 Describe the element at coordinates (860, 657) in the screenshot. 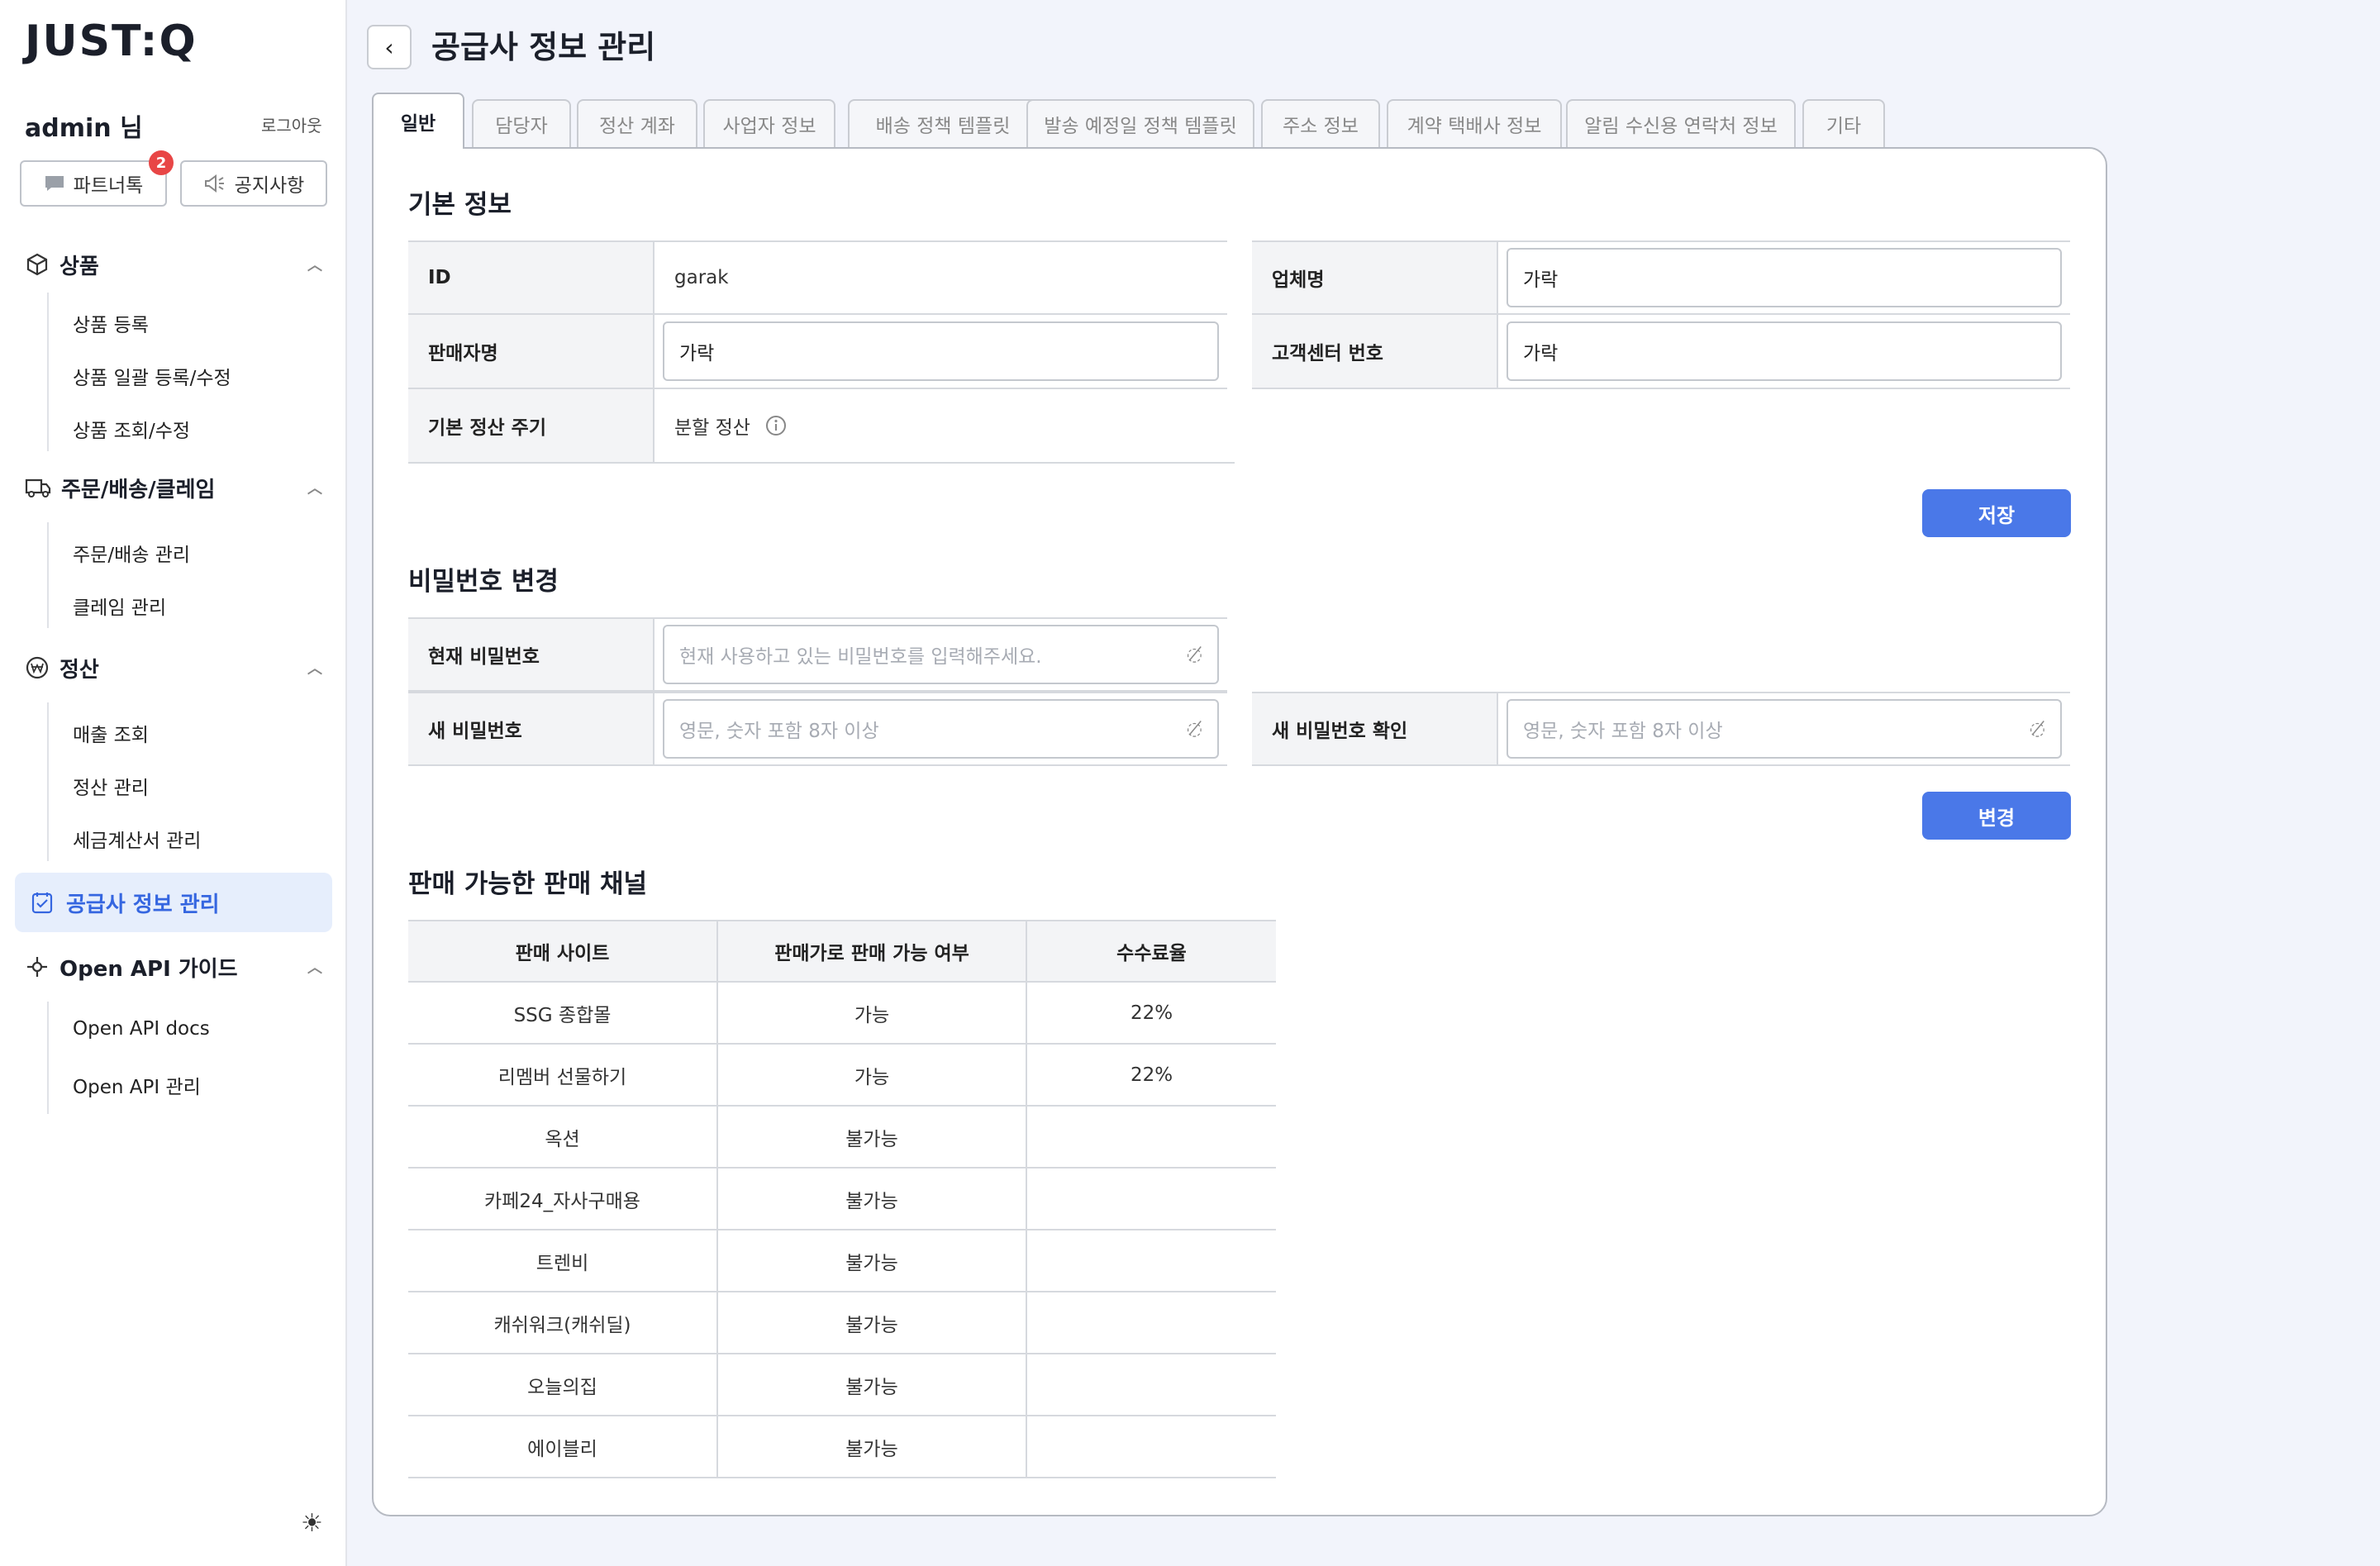

I see `current-password-placeholder: 현재 사용하고 있는 비밀번호를 입력해주세요.` at that location.